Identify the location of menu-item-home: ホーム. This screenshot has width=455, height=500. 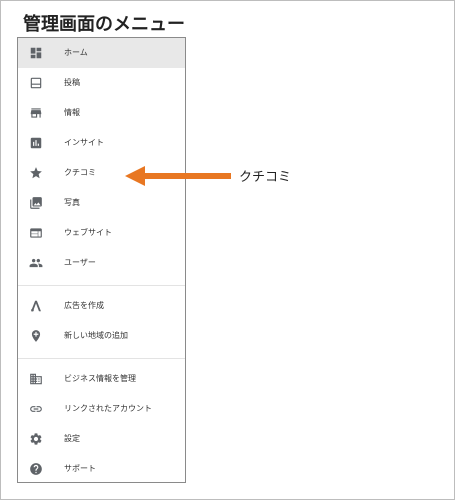
(101, 53).